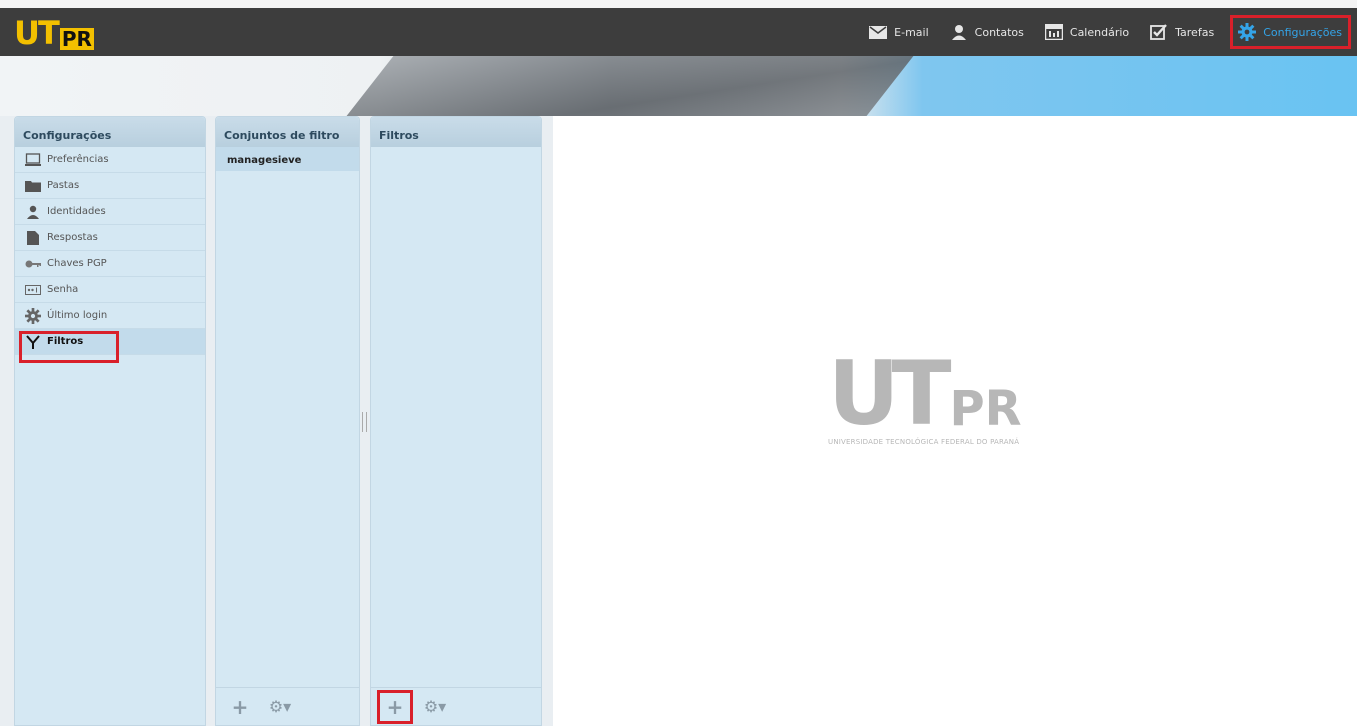  I want to click on settings-item-label: Identidades, so click(76, 211).